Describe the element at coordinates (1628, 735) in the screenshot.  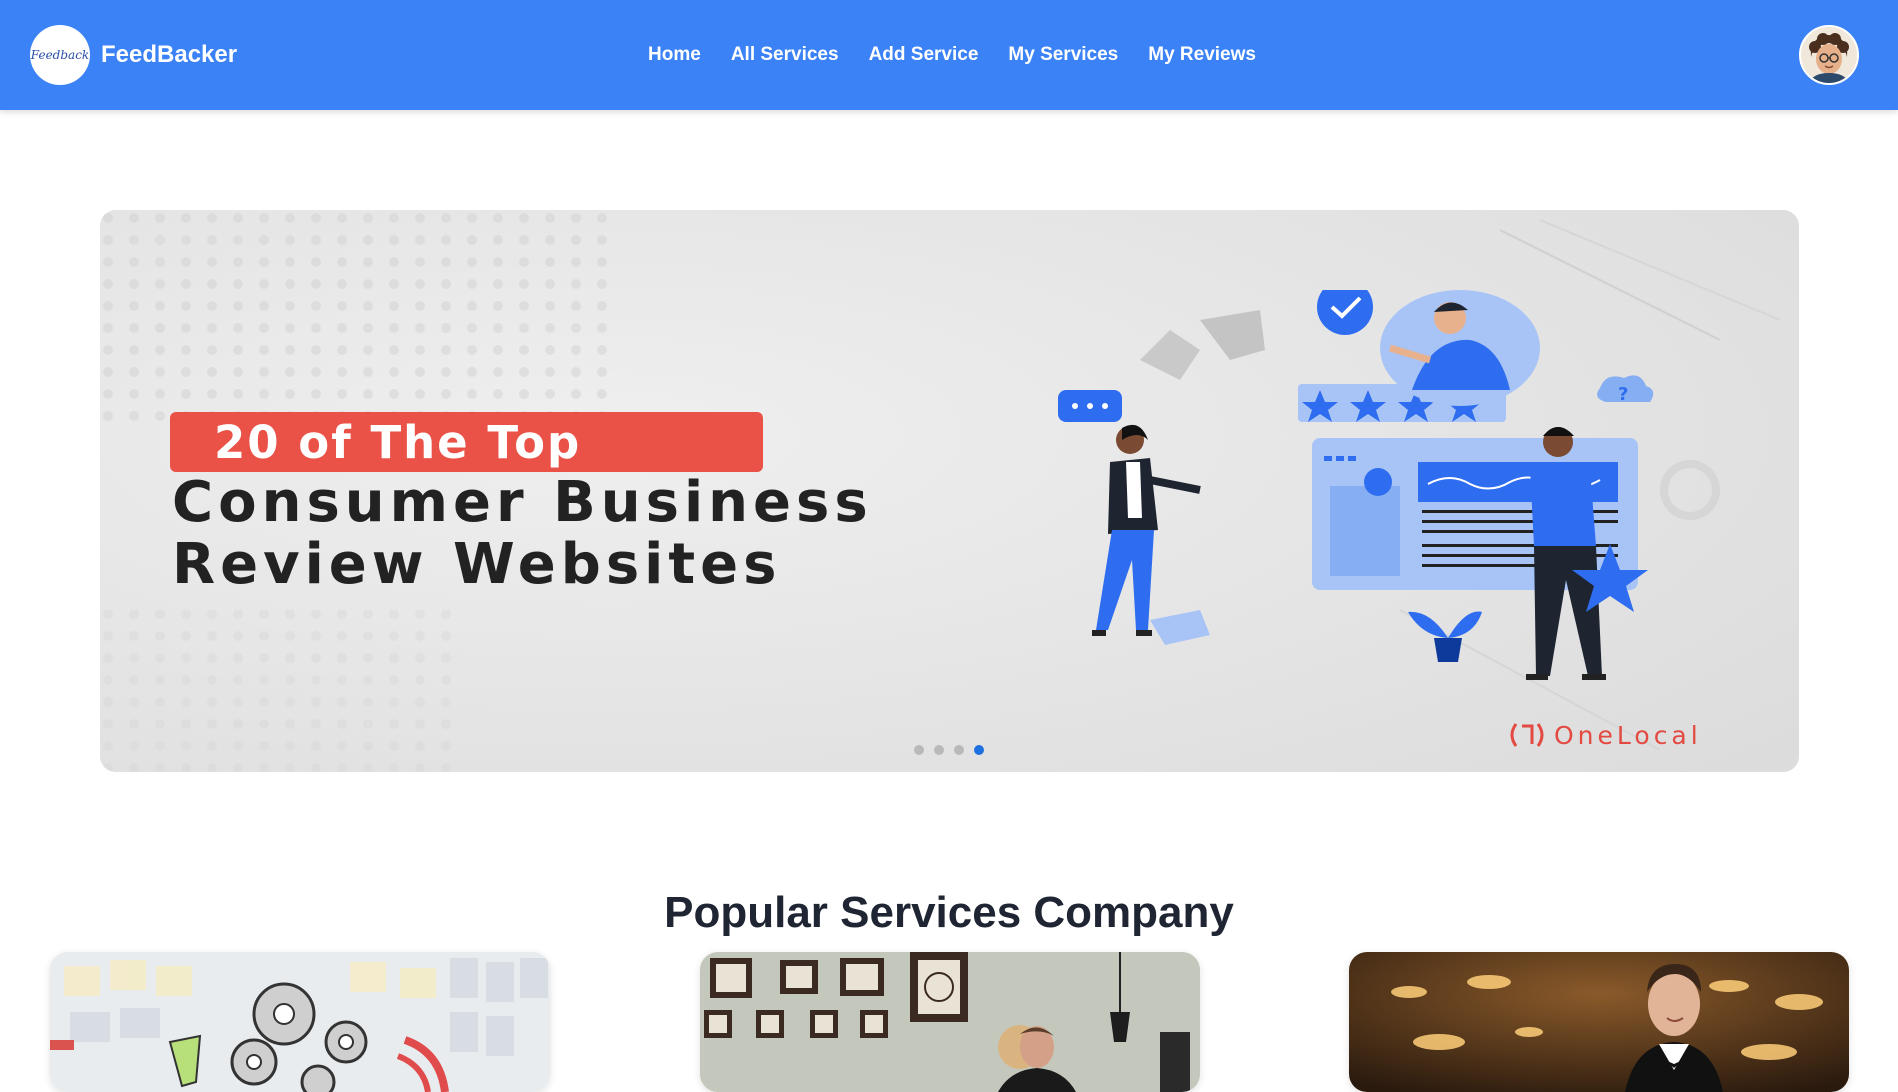
I see `hero-brand-text: OneLocal` at that location.